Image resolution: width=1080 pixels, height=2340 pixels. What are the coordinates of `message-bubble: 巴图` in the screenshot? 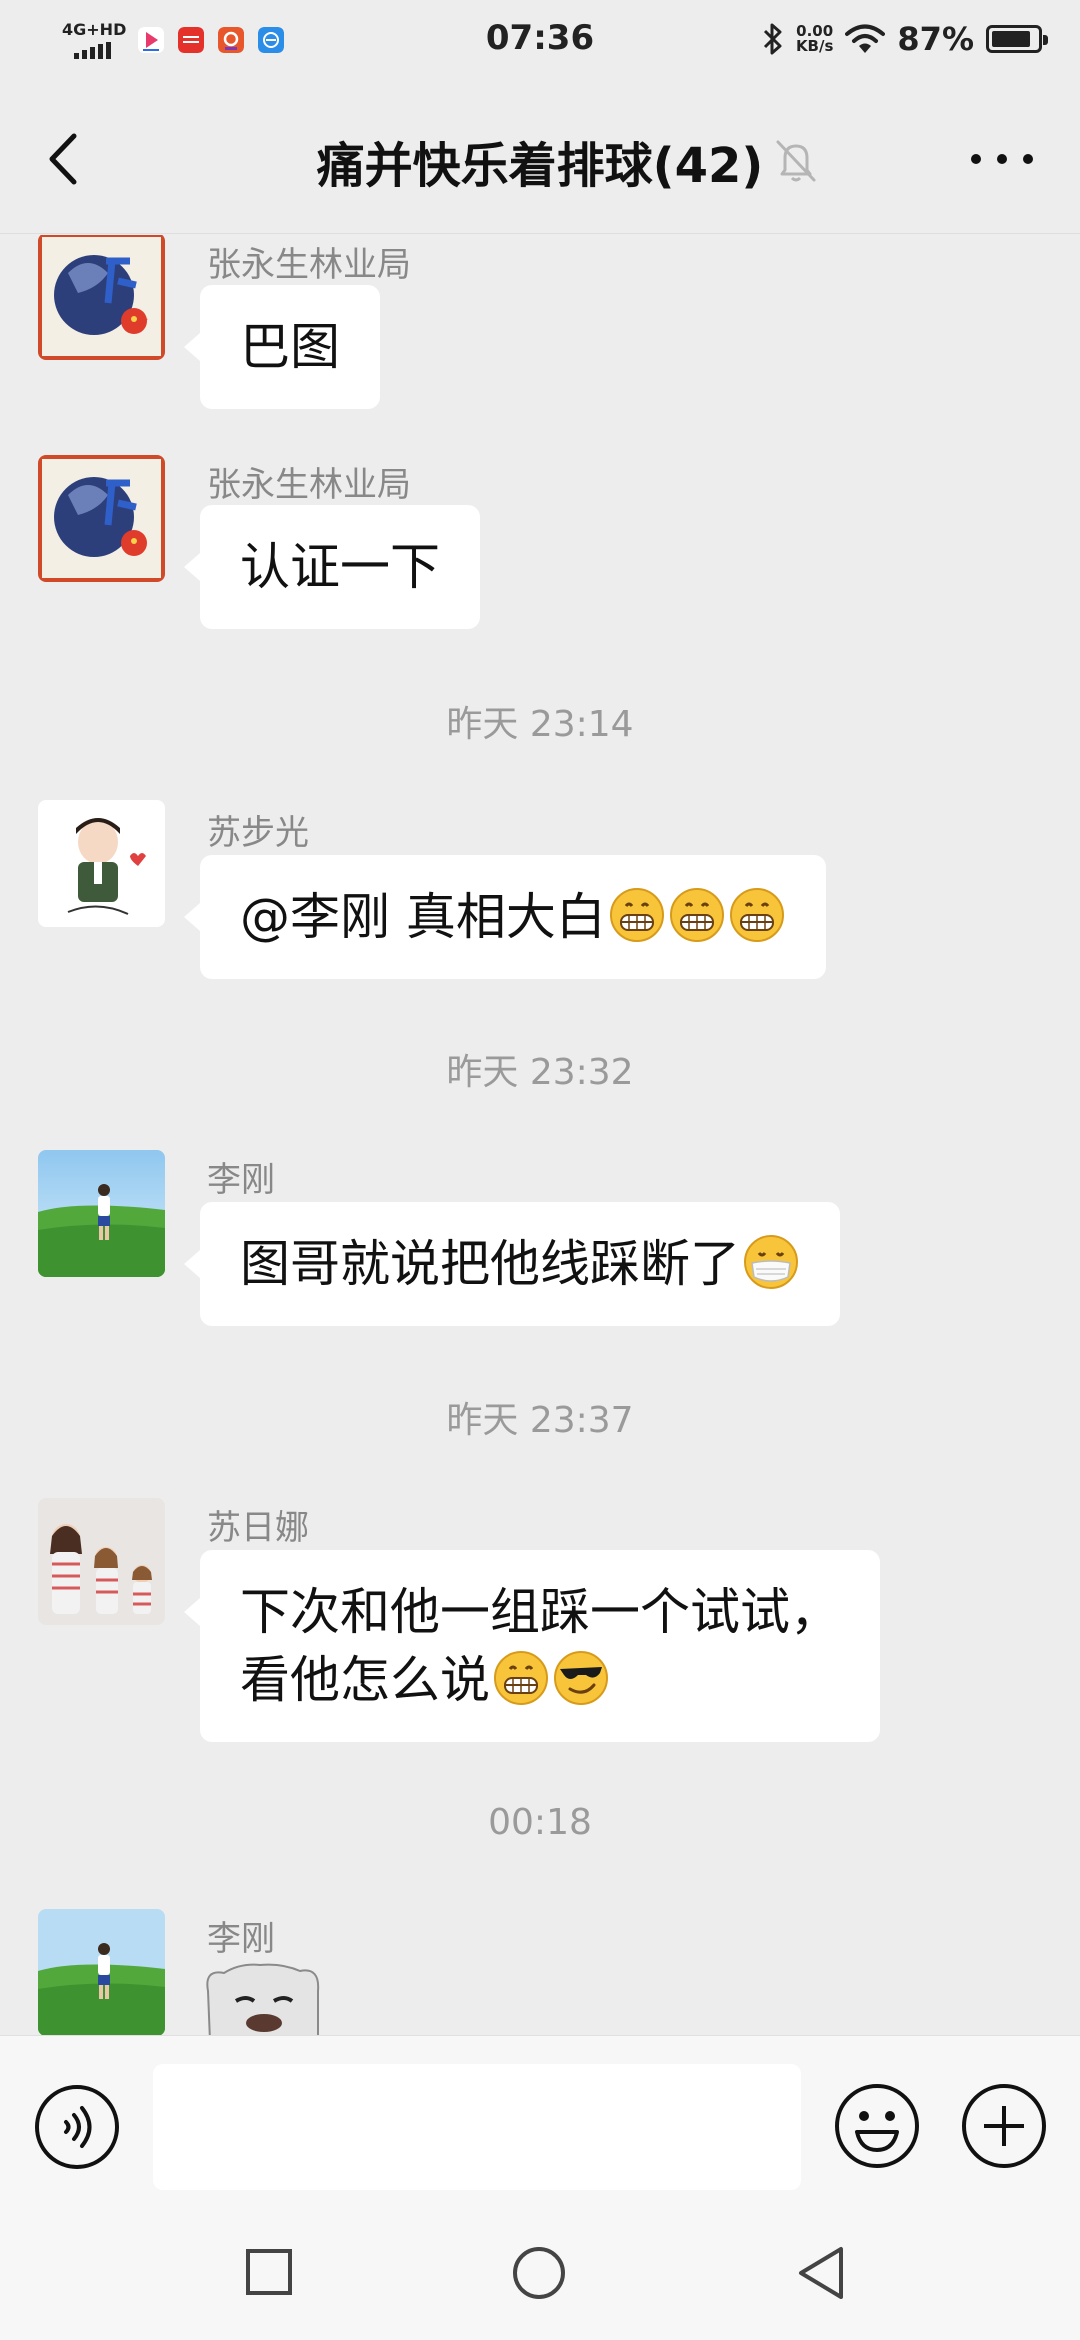 It's located at (282, 347).